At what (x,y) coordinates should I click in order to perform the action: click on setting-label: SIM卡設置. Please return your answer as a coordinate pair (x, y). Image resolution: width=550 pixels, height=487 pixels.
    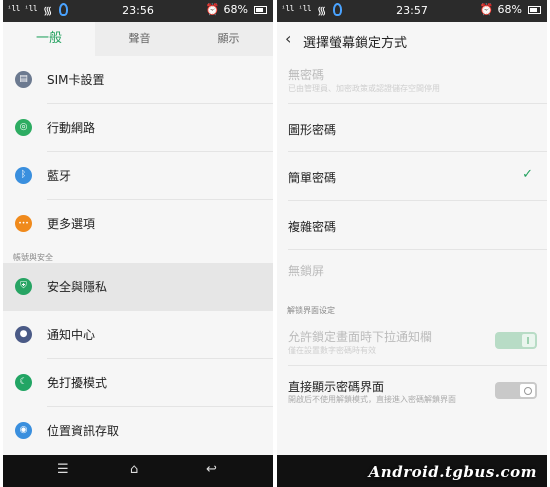
    Looking at the image, I should click on (76, 80).